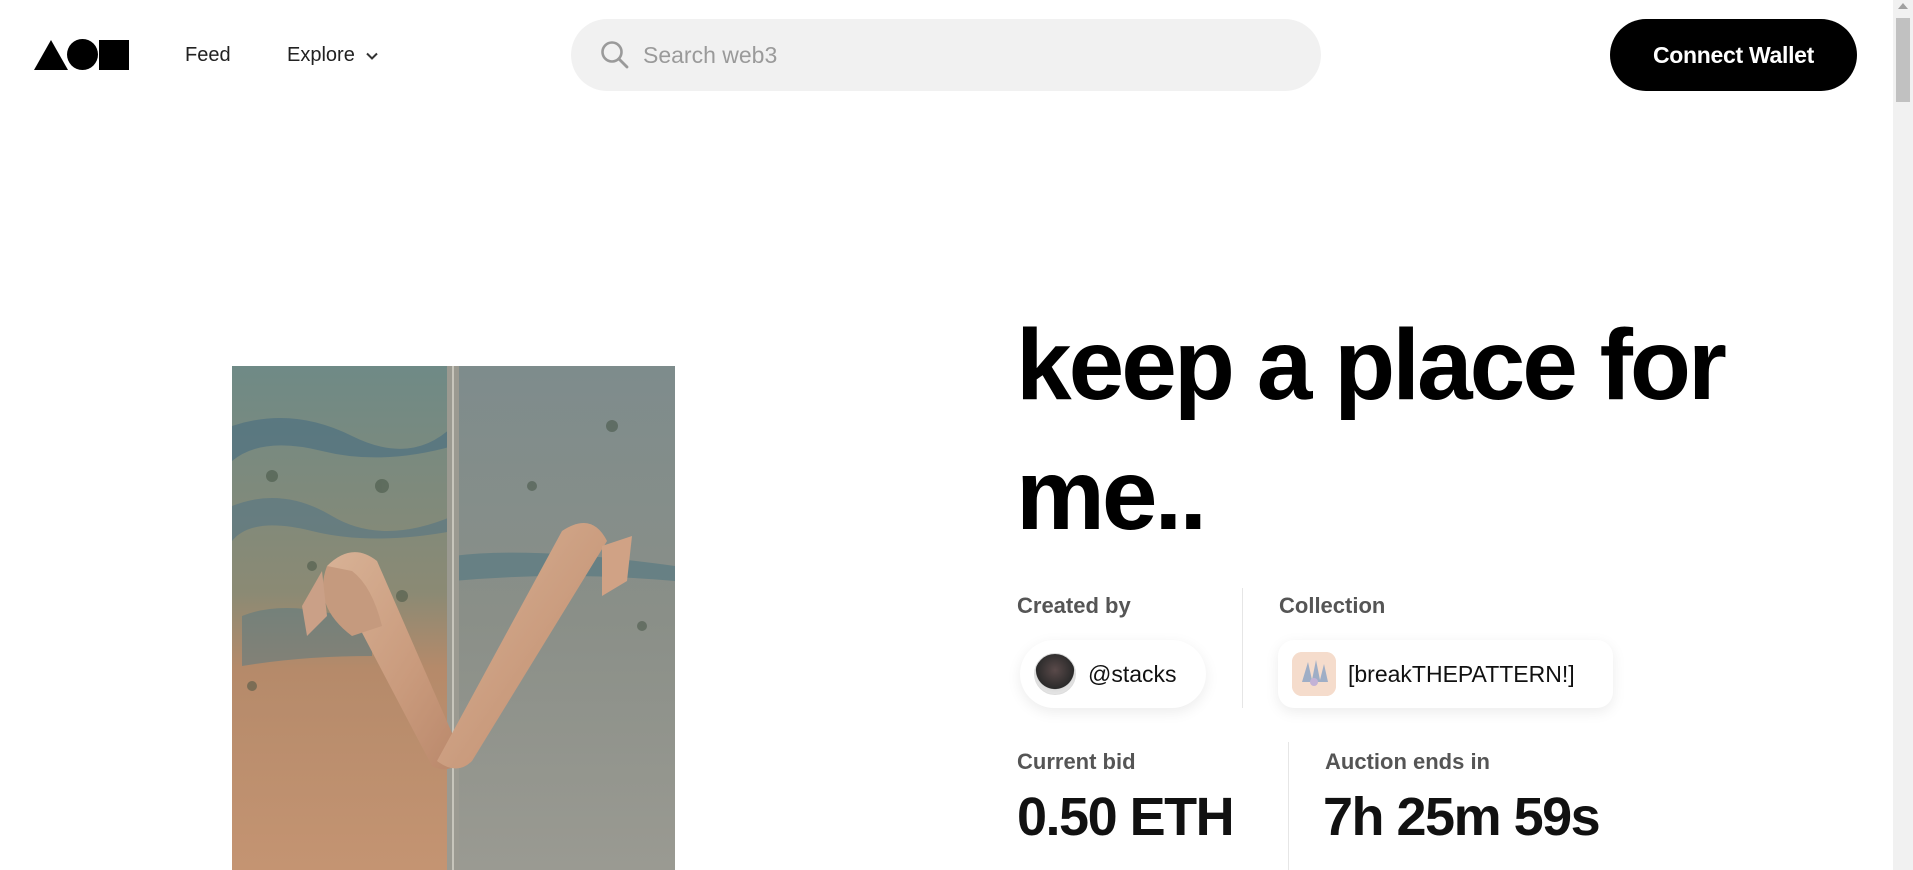 This screenshot has height=870, width=1913. I want to click on chevron-down-icon, so click(372, 56).